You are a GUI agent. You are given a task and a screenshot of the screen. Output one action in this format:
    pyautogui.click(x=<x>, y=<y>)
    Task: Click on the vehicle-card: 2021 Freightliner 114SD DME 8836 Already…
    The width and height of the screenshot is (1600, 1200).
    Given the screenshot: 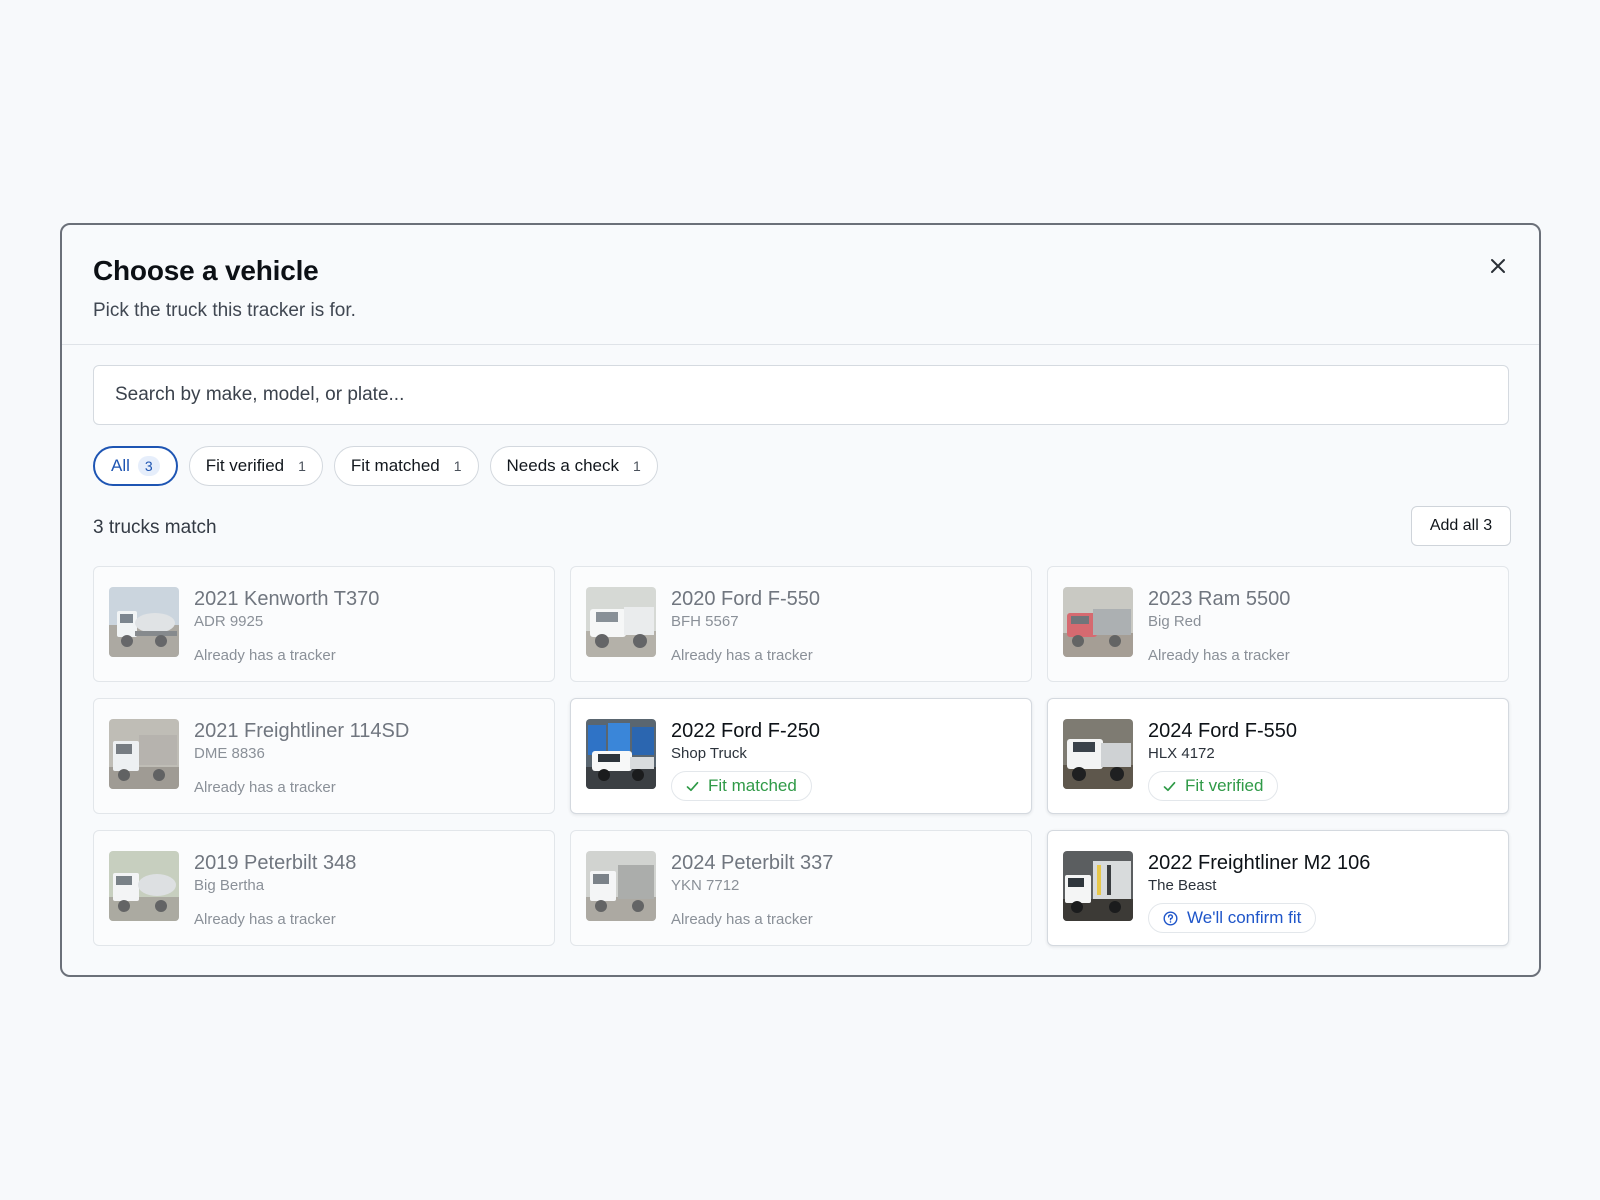 What is the action you would take?
    pyautogui.click(x=324, y=756)
    